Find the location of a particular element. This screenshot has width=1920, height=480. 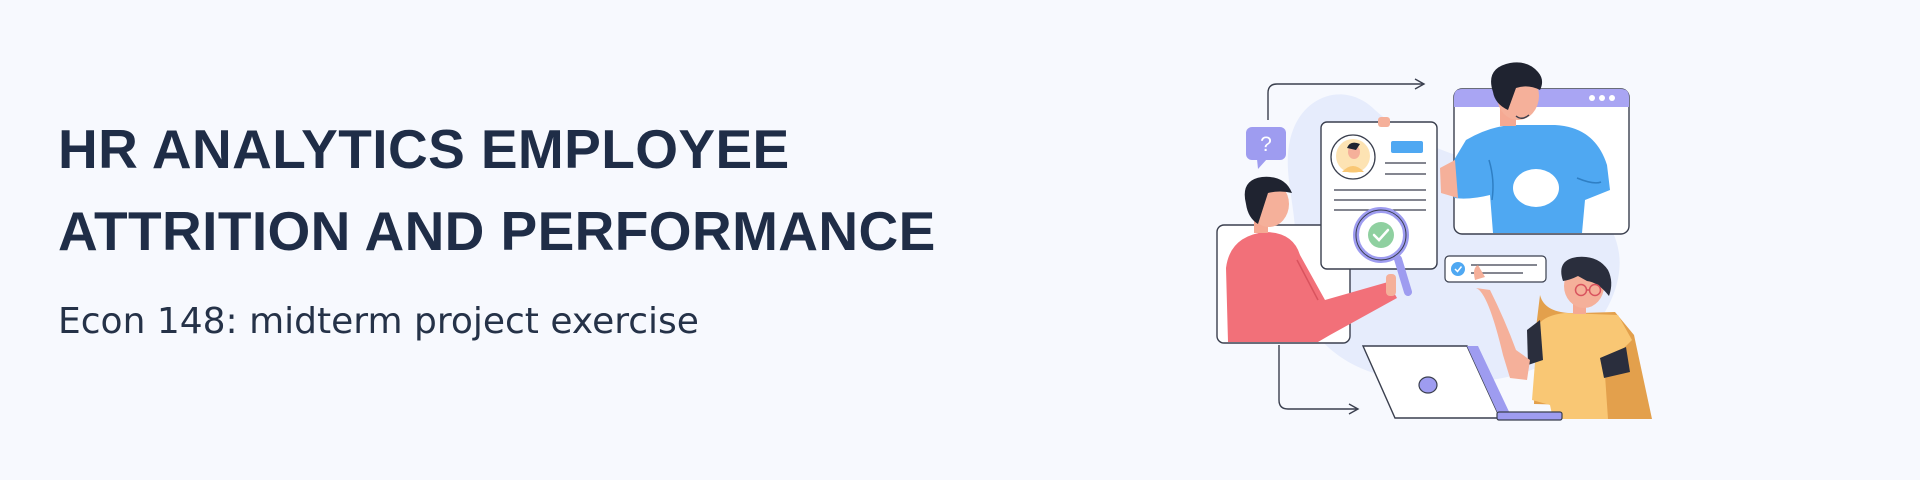

chat-chip is located at coordinates (1495, 269).